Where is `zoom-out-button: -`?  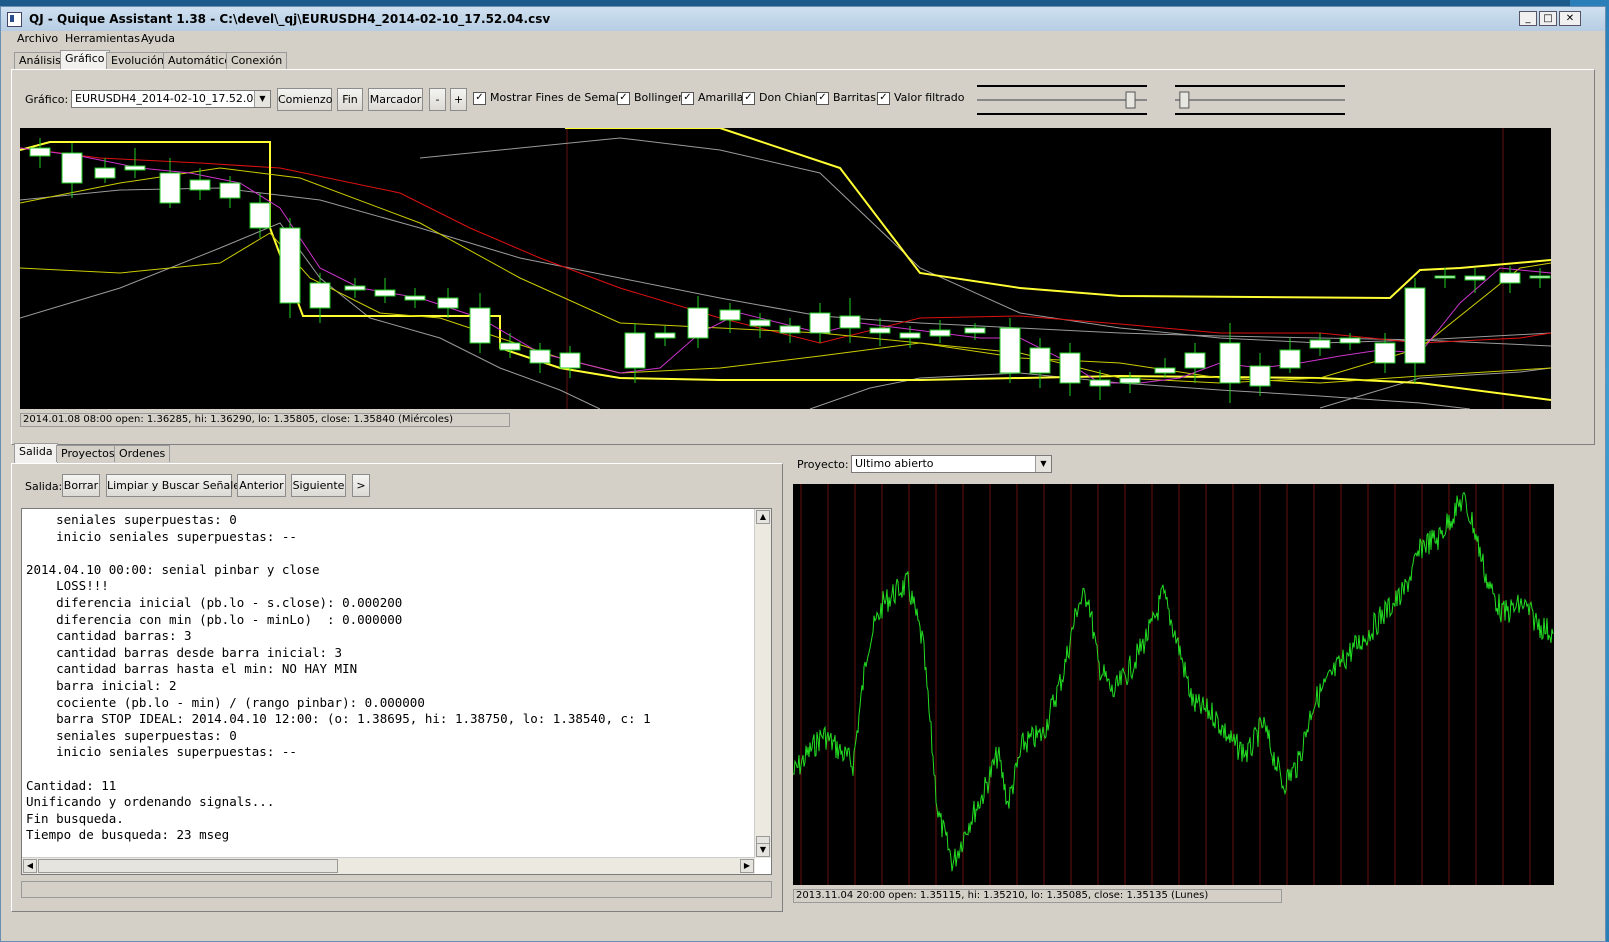
zoom-out-button: - is located at coordinates (437, 99).